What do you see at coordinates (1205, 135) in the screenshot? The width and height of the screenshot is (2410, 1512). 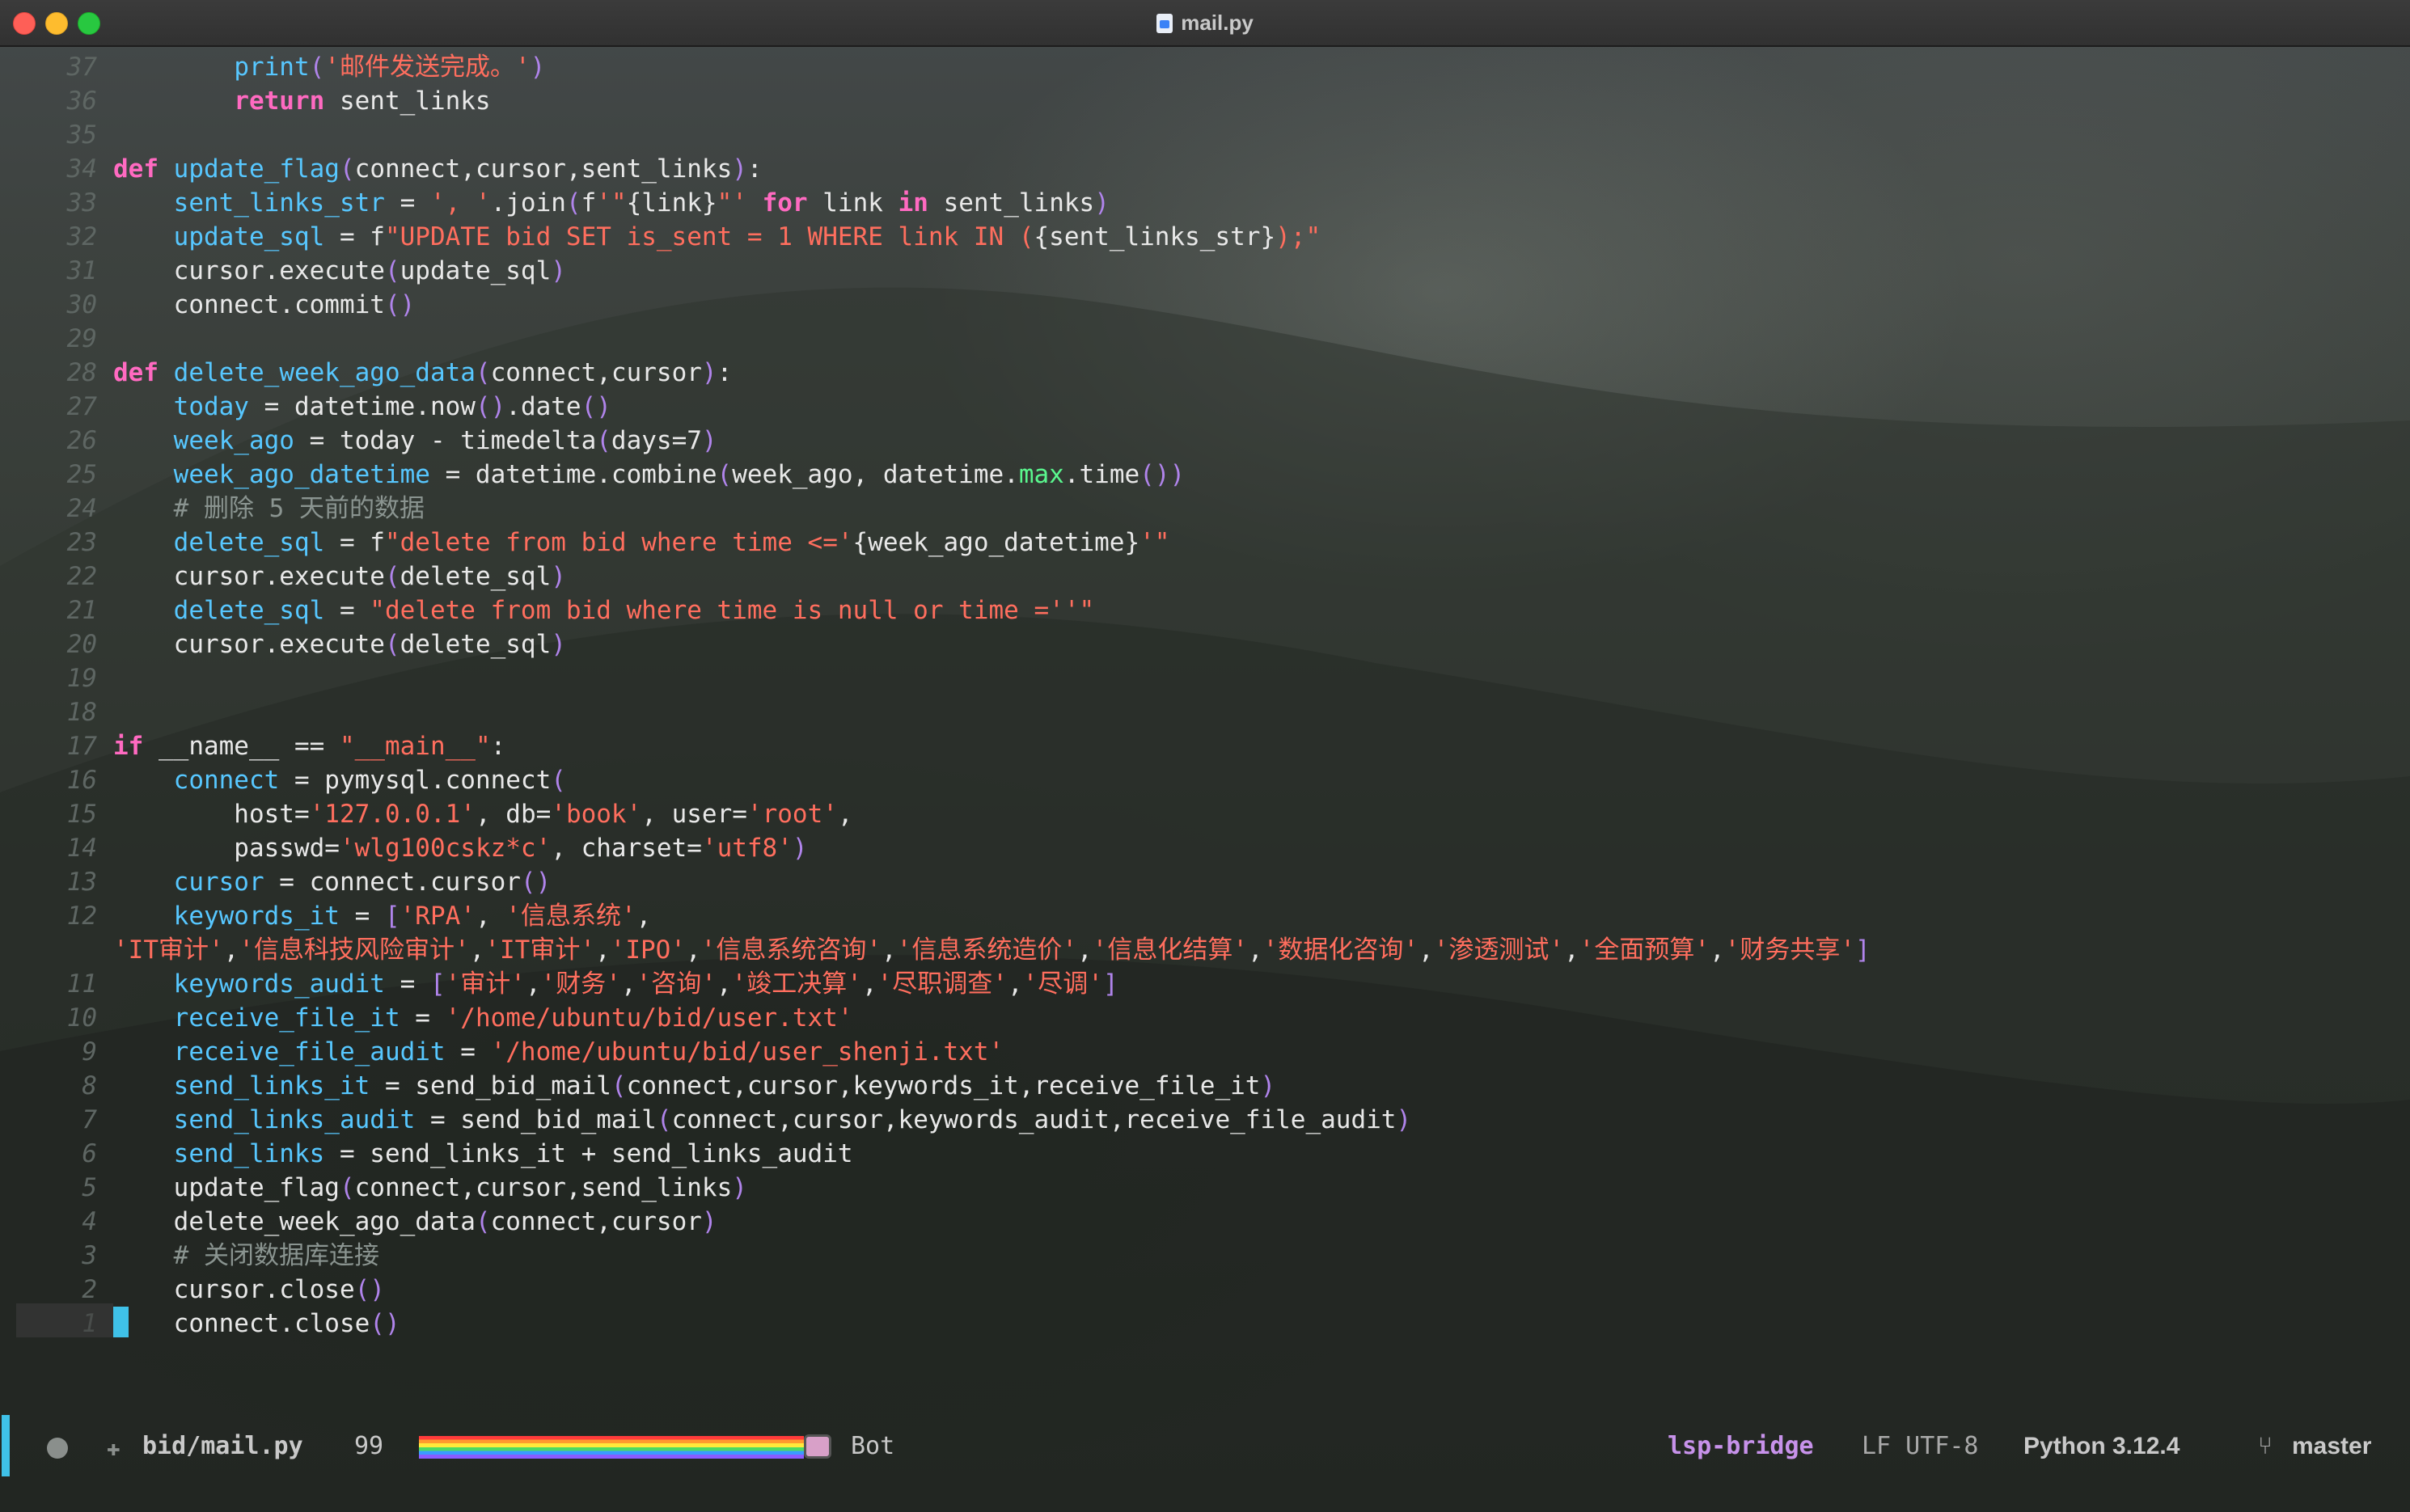 I see `code-line: 35` at bounding box center [1205, 135].